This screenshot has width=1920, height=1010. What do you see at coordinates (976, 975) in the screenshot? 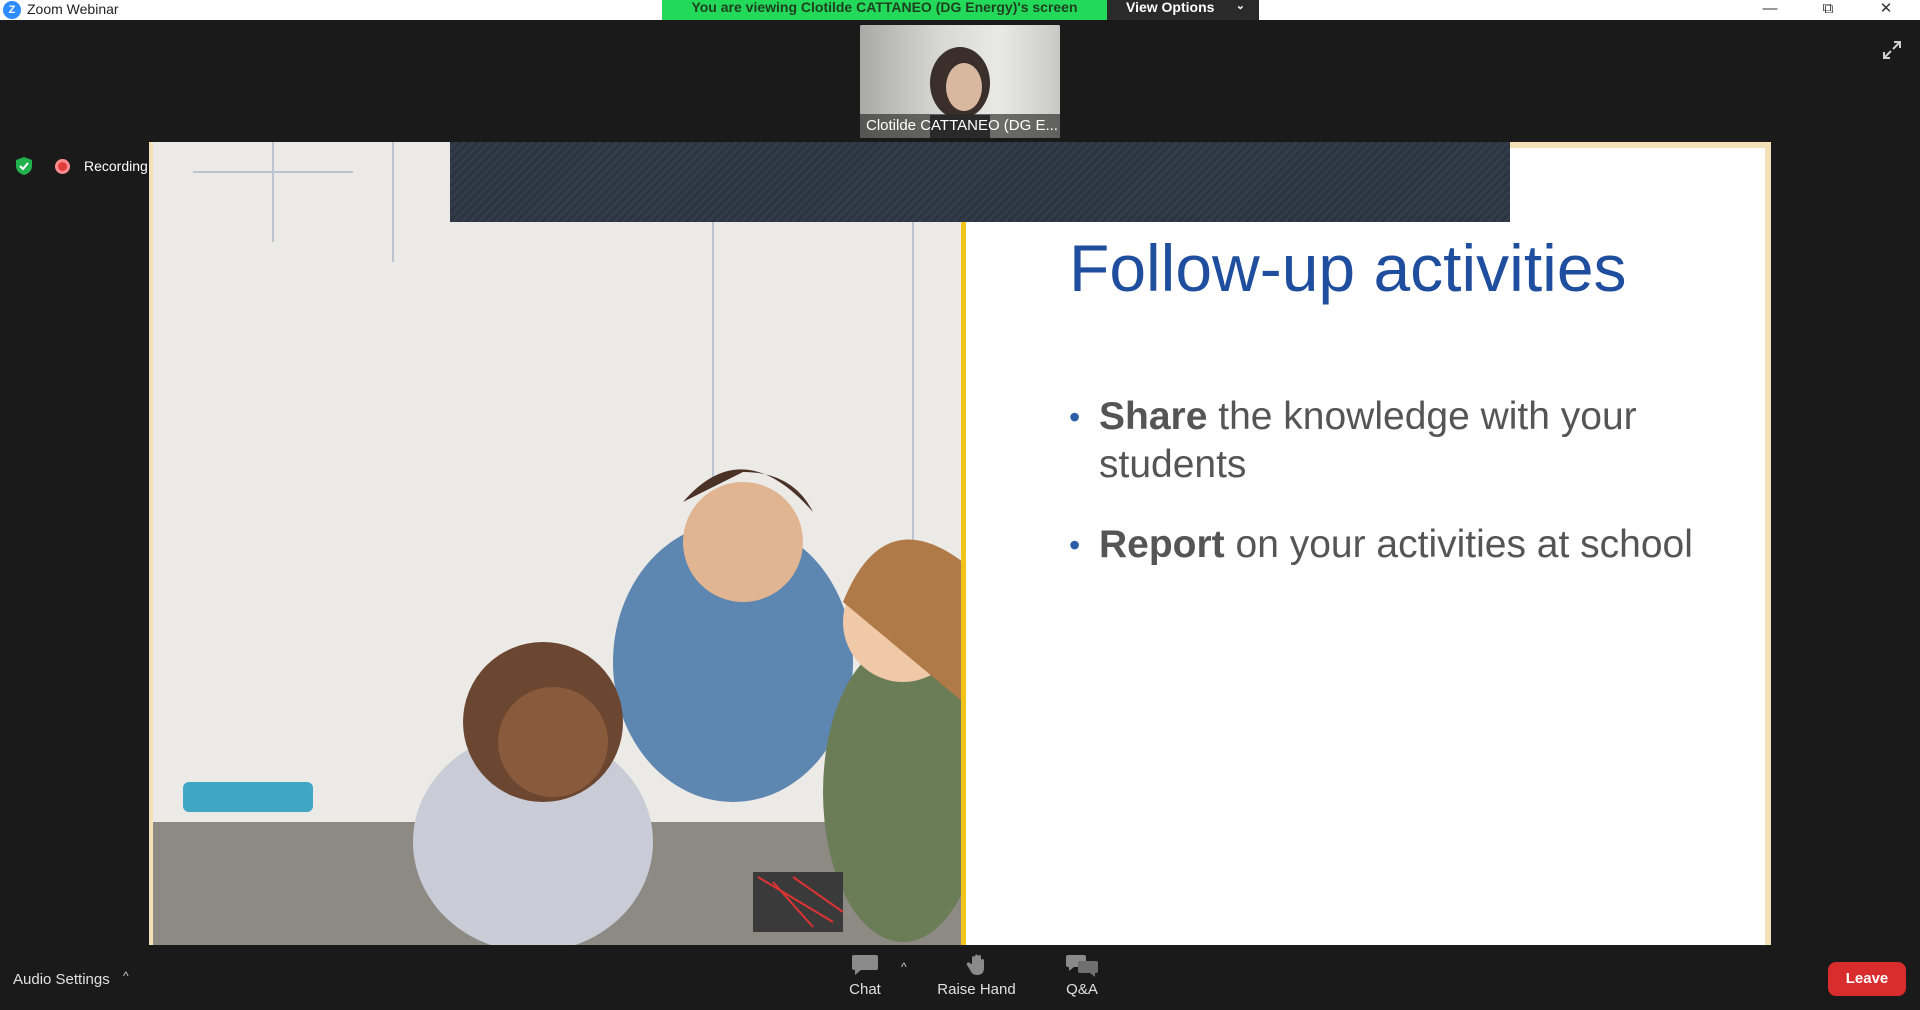
I see `raise-hand-button: Raise Hand` at bounding box center [976, 975].